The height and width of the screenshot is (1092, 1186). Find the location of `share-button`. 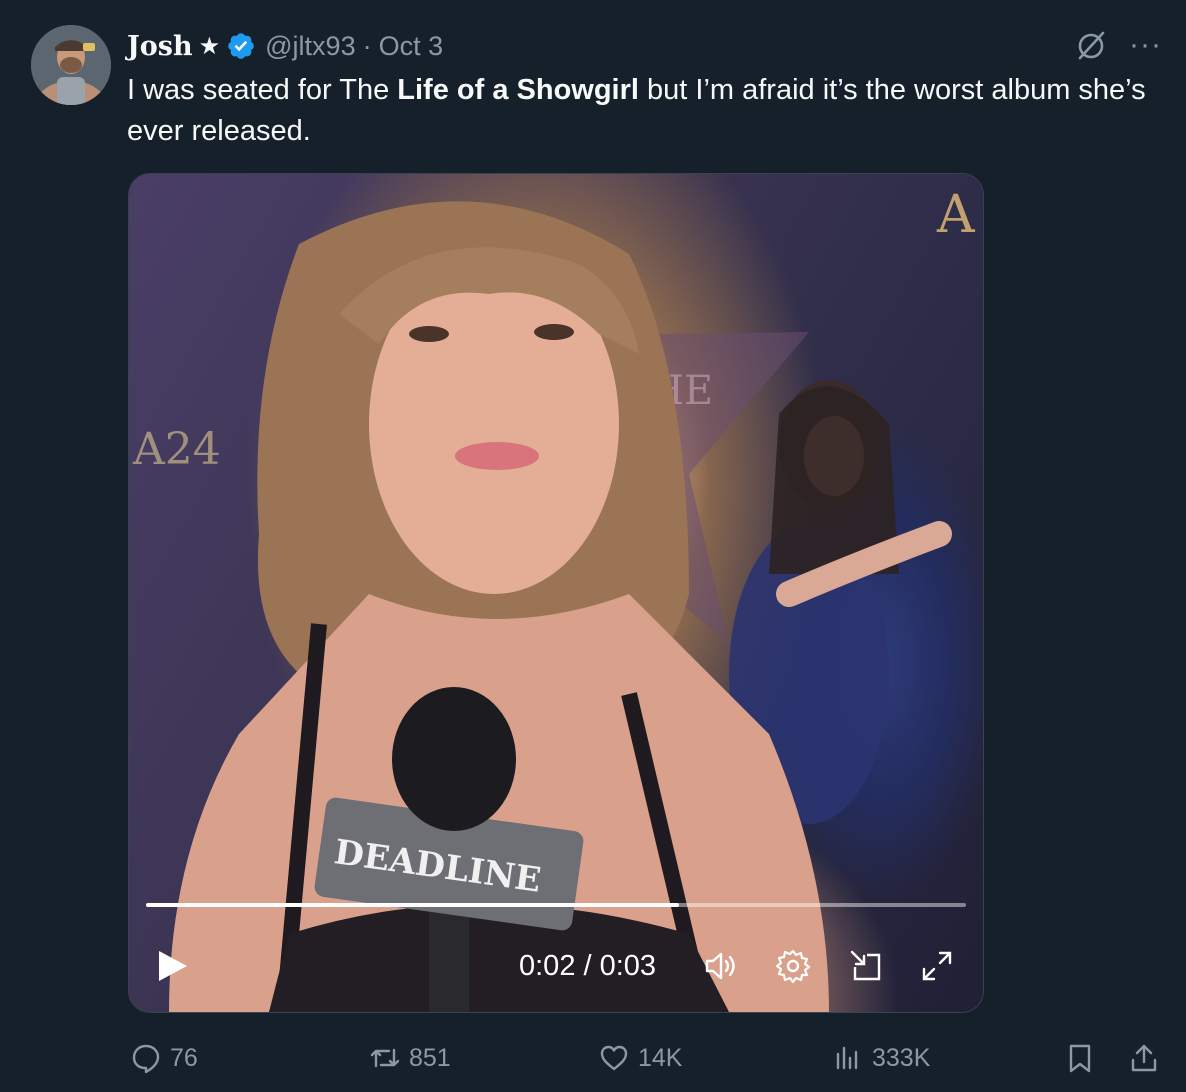

share-button is located at coordinates (1148, 1058).